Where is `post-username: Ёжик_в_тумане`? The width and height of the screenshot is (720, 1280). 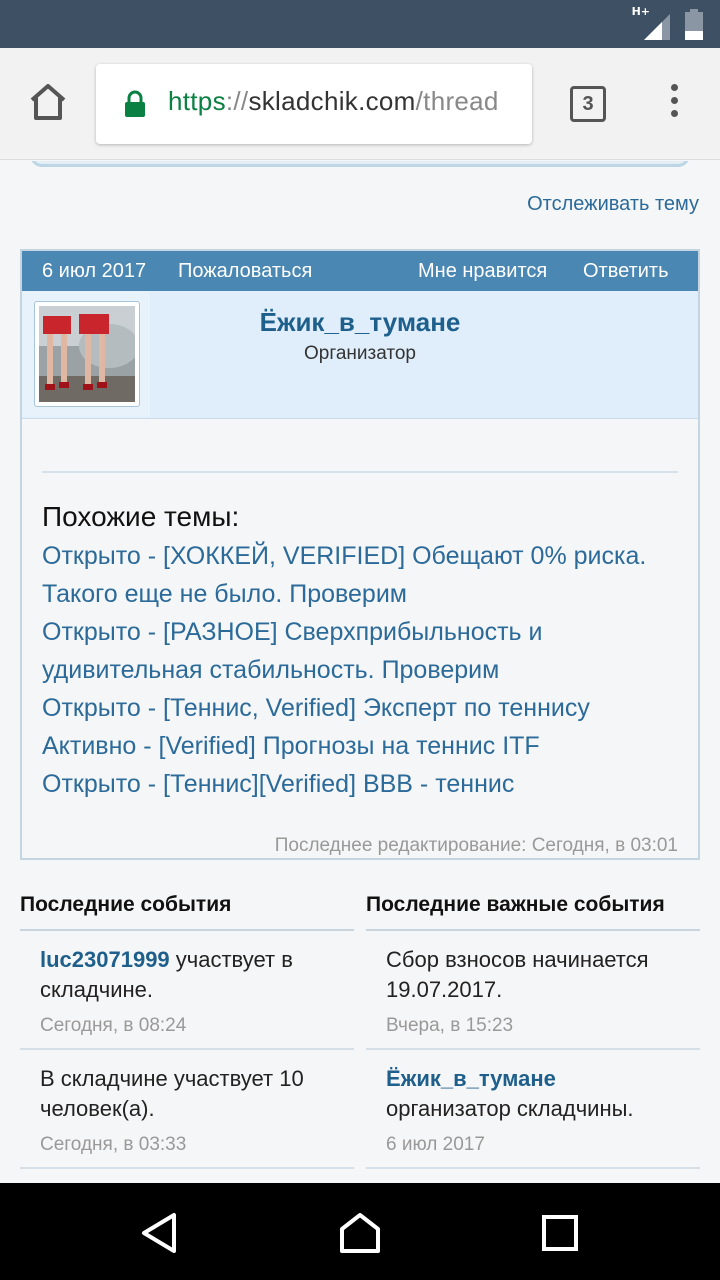
post-username: Ёжик_в_тумане is located at coordinates (360, 322).